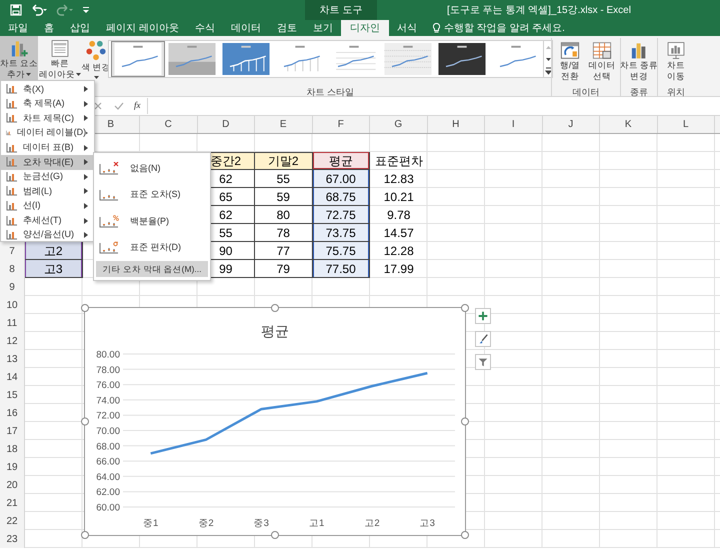 The height and width of the screenshot is (553, 720). What do you see at coordinates (398, 269) in the screenshot?
I see `table-cell-text: 17.99` at bounding box center [398, 269].